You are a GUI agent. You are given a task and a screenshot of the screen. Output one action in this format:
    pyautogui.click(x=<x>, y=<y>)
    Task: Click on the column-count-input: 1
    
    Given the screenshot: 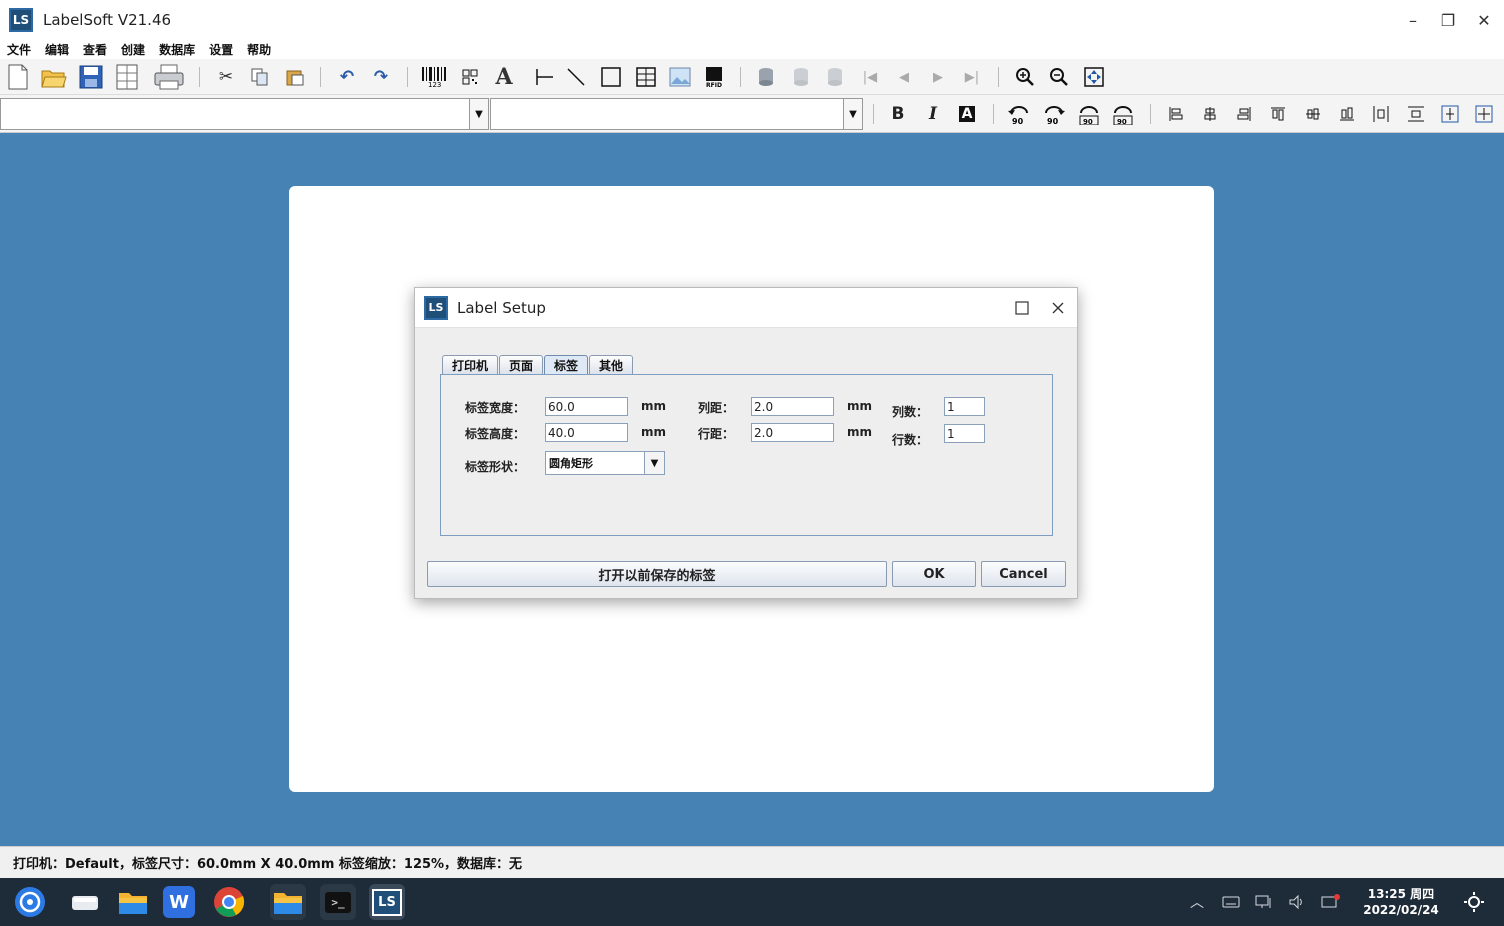 What is the action you would take?
    pyautogui.click(x=964, y=406)
    